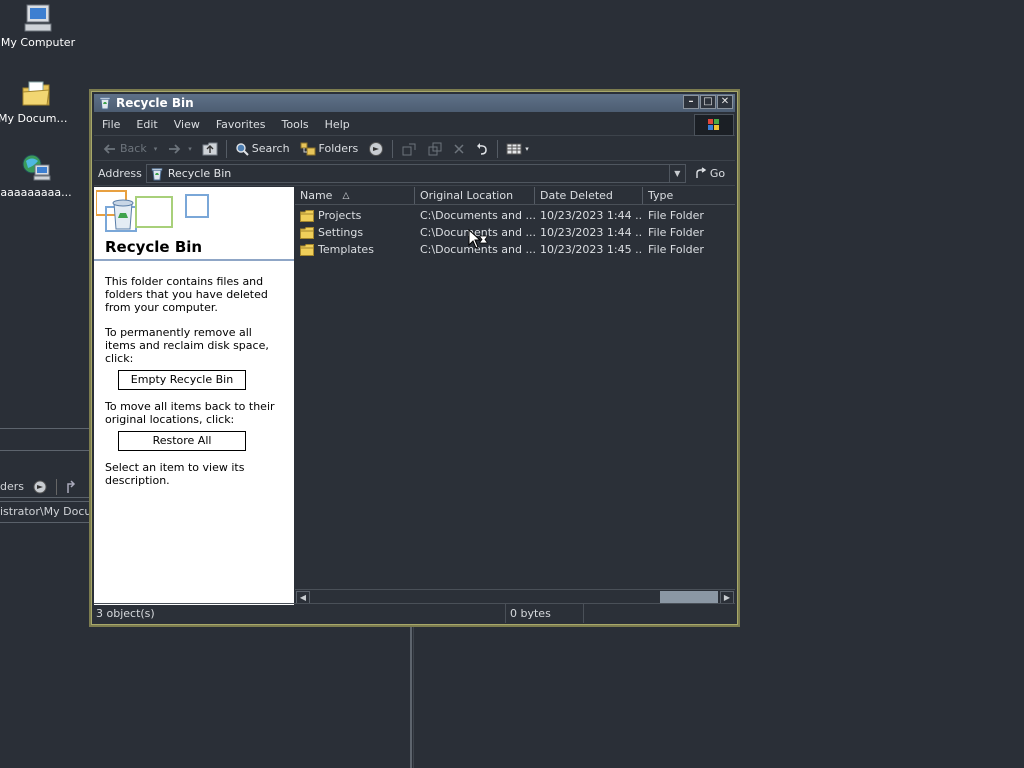 This screenshot has height=768, width=1024. I want to click on menu-edit: Edit, so click(146, 124).